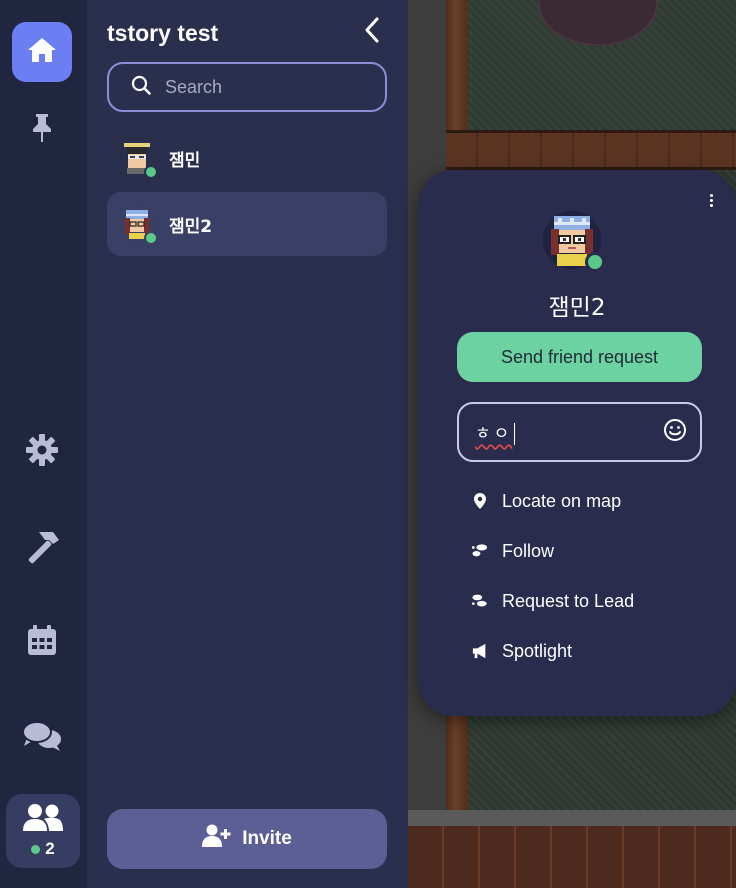 This screenshot has height=888, width=736. I want to click on user-name: 잼민2, so click(191, 226).